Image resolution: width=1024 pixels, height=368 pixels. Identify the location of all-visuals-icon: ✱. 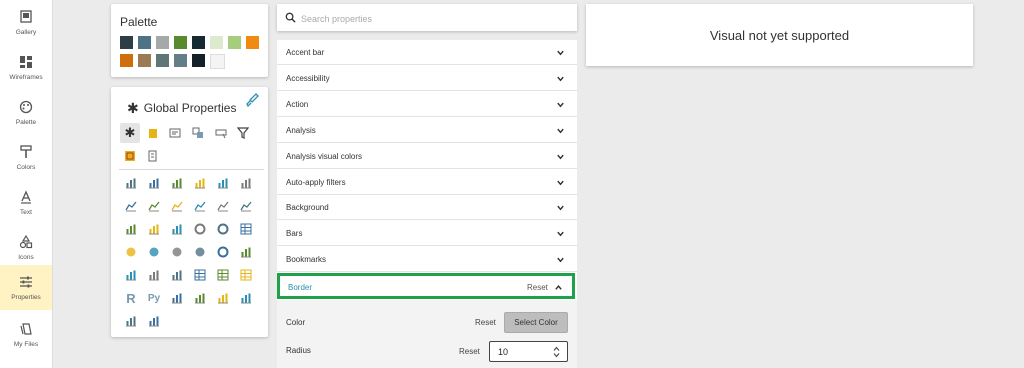
(130, 133).